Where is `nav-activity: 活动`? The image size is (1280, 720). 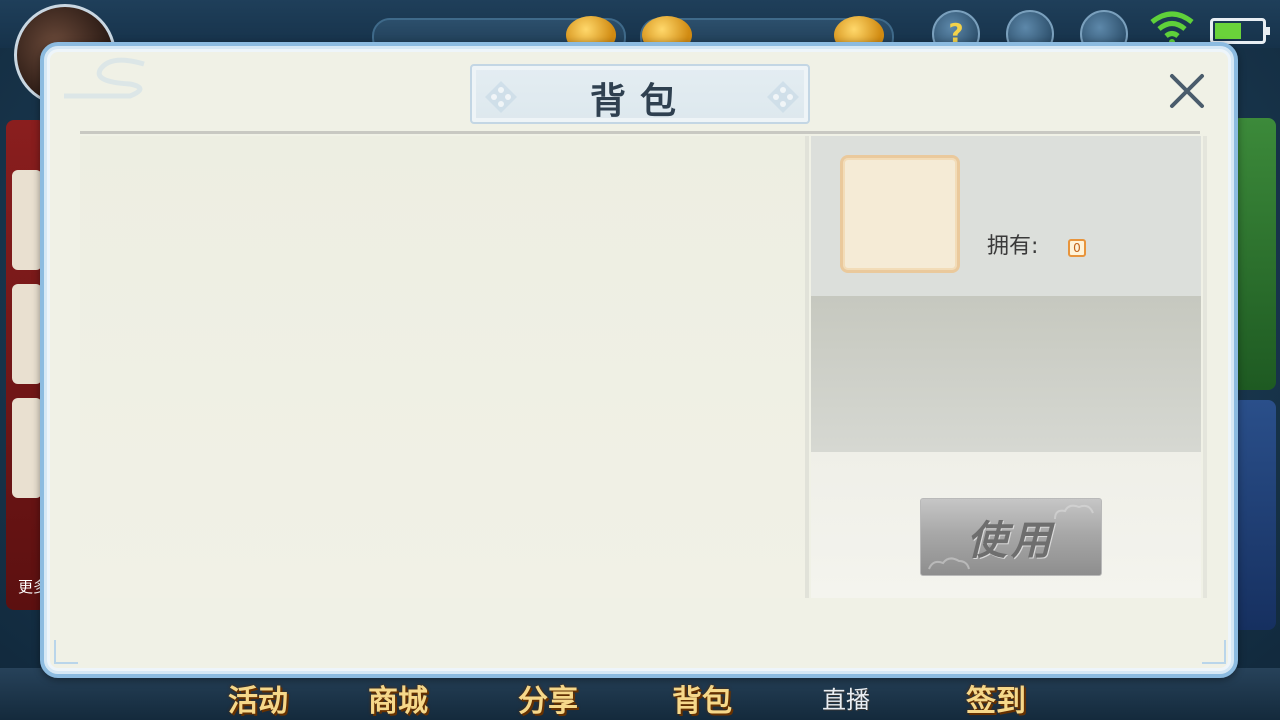
nav-activity: 活动 is located at coordinates (258, 698).